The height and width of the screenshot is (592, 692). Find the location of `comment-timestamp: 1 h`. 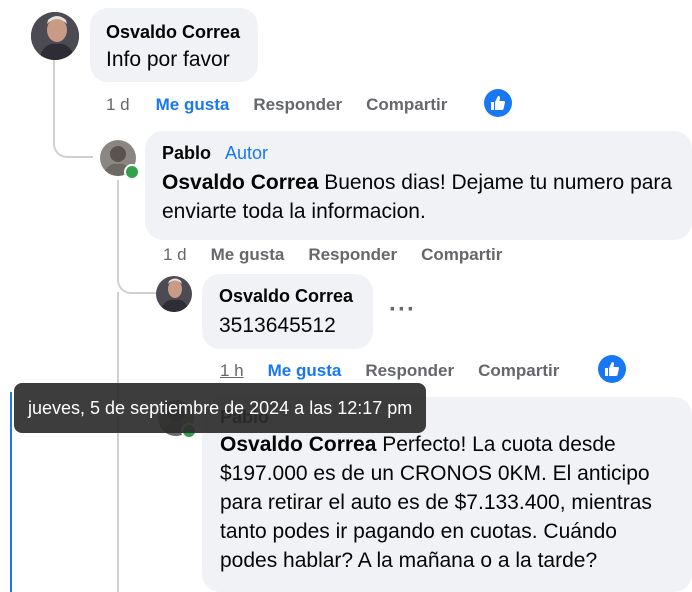

comment-timestamp: 1 h is located at coordinates (232, 371).